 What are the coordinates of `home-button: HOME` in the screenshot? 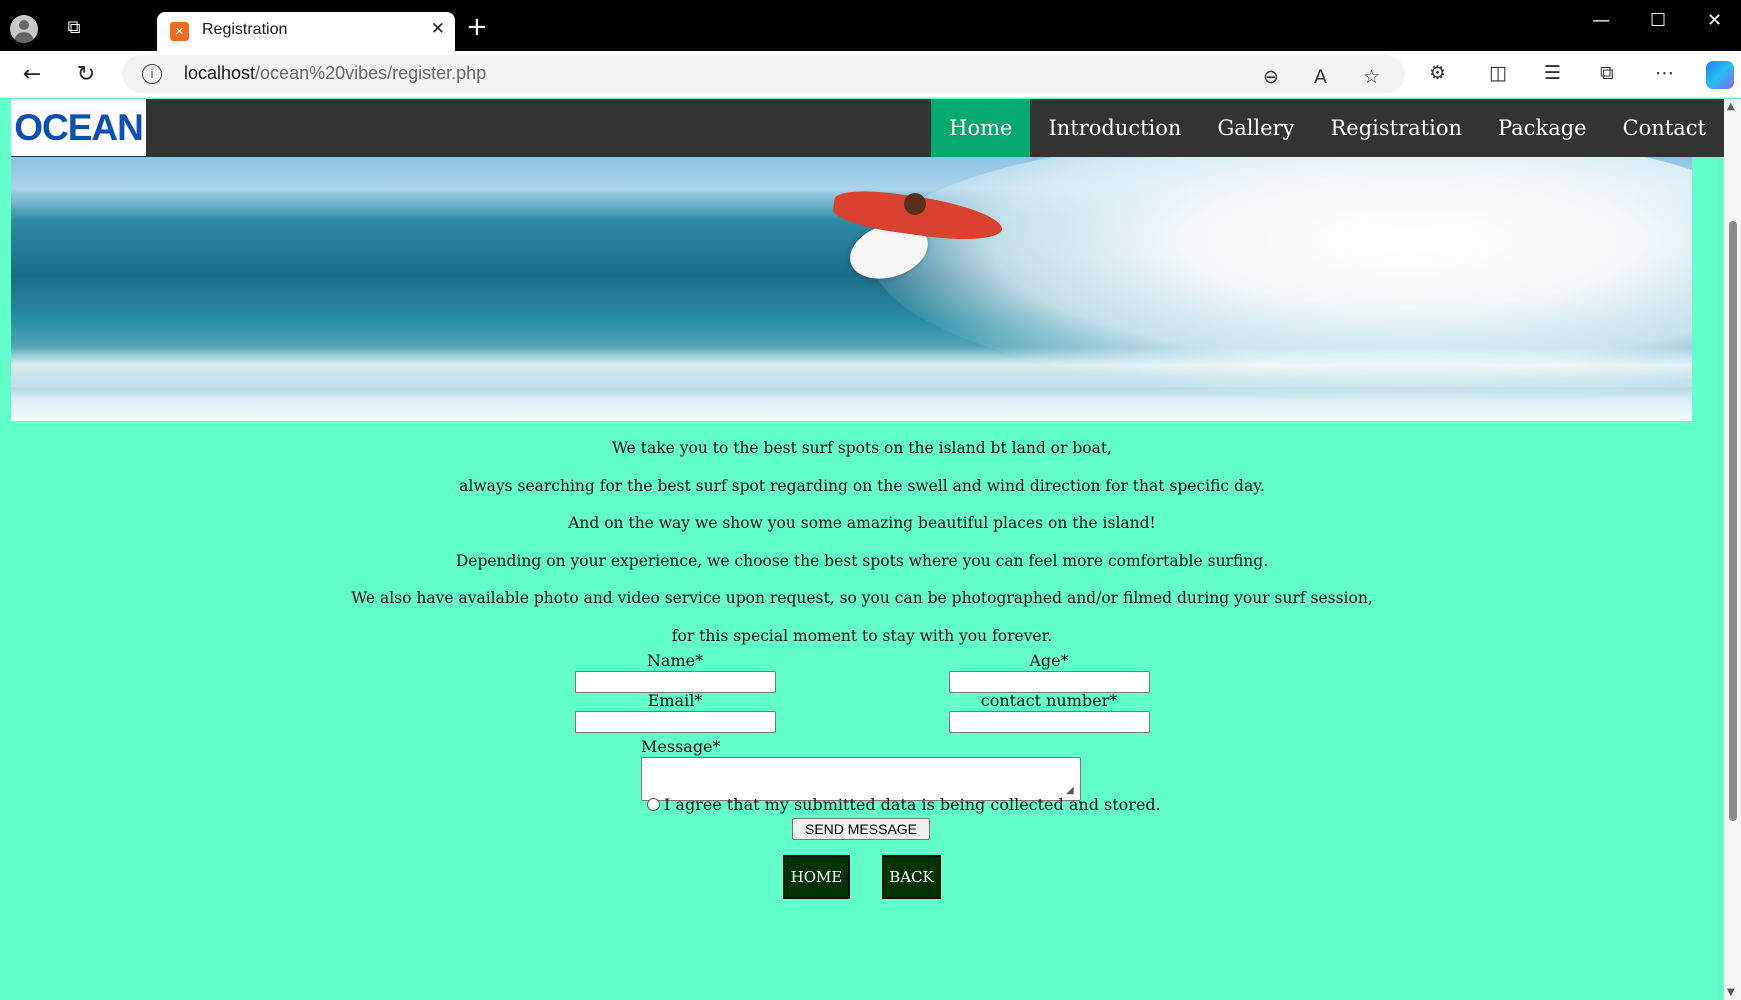 It's located at (816, 877).